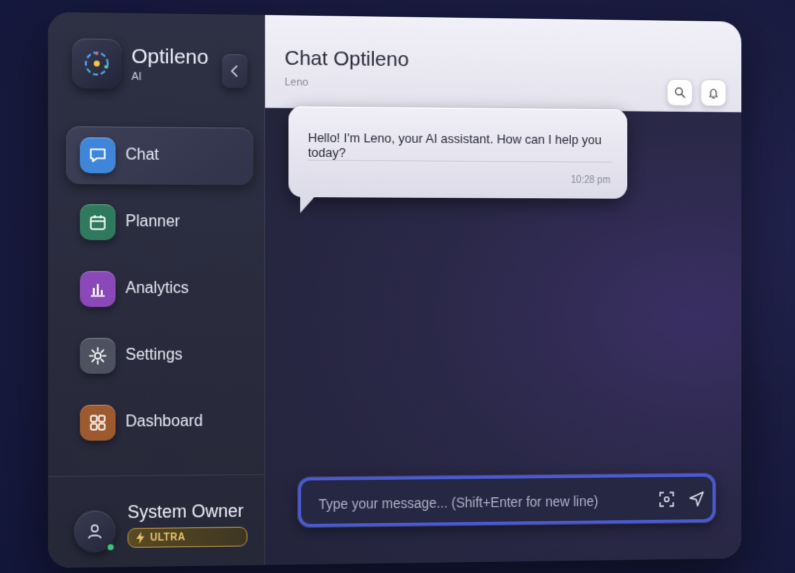 The image size is (795, 573). Describe the element at coordinates (97, 222) in the screenshot. I see `calendar-icon` at that location.